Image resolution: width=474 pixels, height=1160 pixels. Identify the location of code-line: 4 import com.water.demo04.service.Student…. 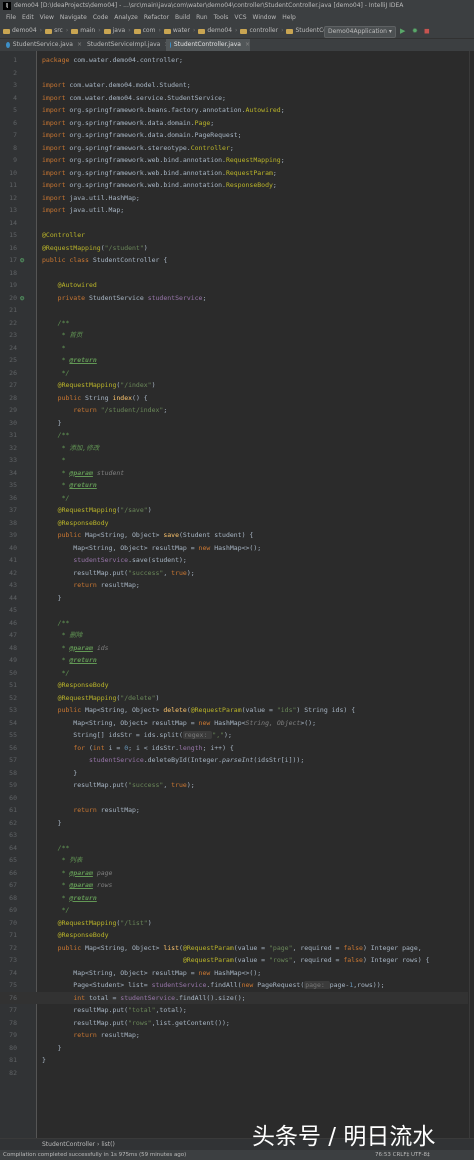
(234, 98).